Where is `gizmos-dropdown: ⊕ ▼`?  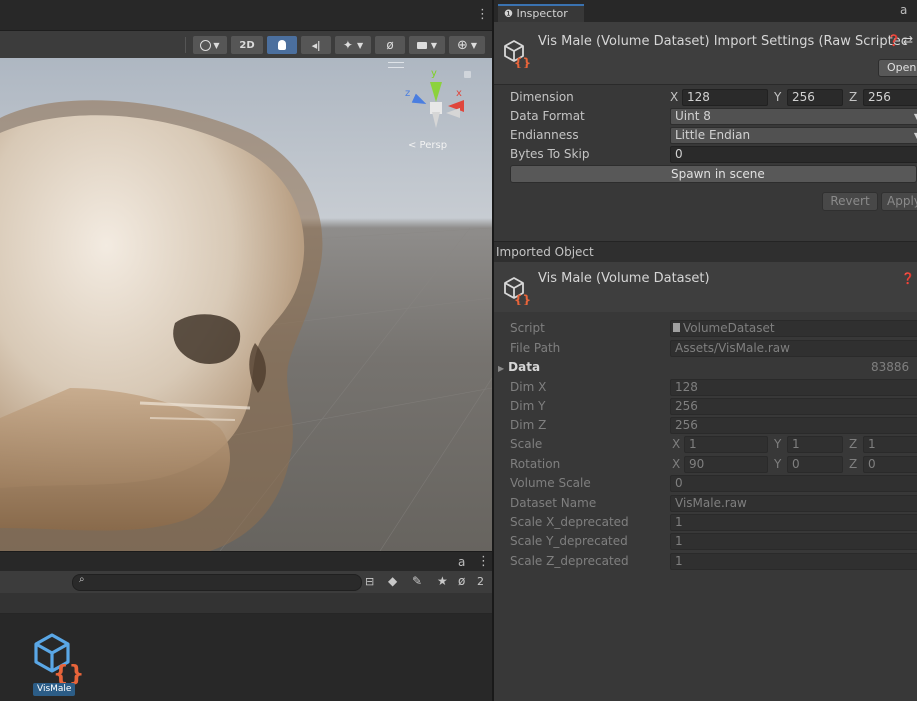
gizmos-dropdown: ⊕ ▼ is located at coordinates (467, 45).